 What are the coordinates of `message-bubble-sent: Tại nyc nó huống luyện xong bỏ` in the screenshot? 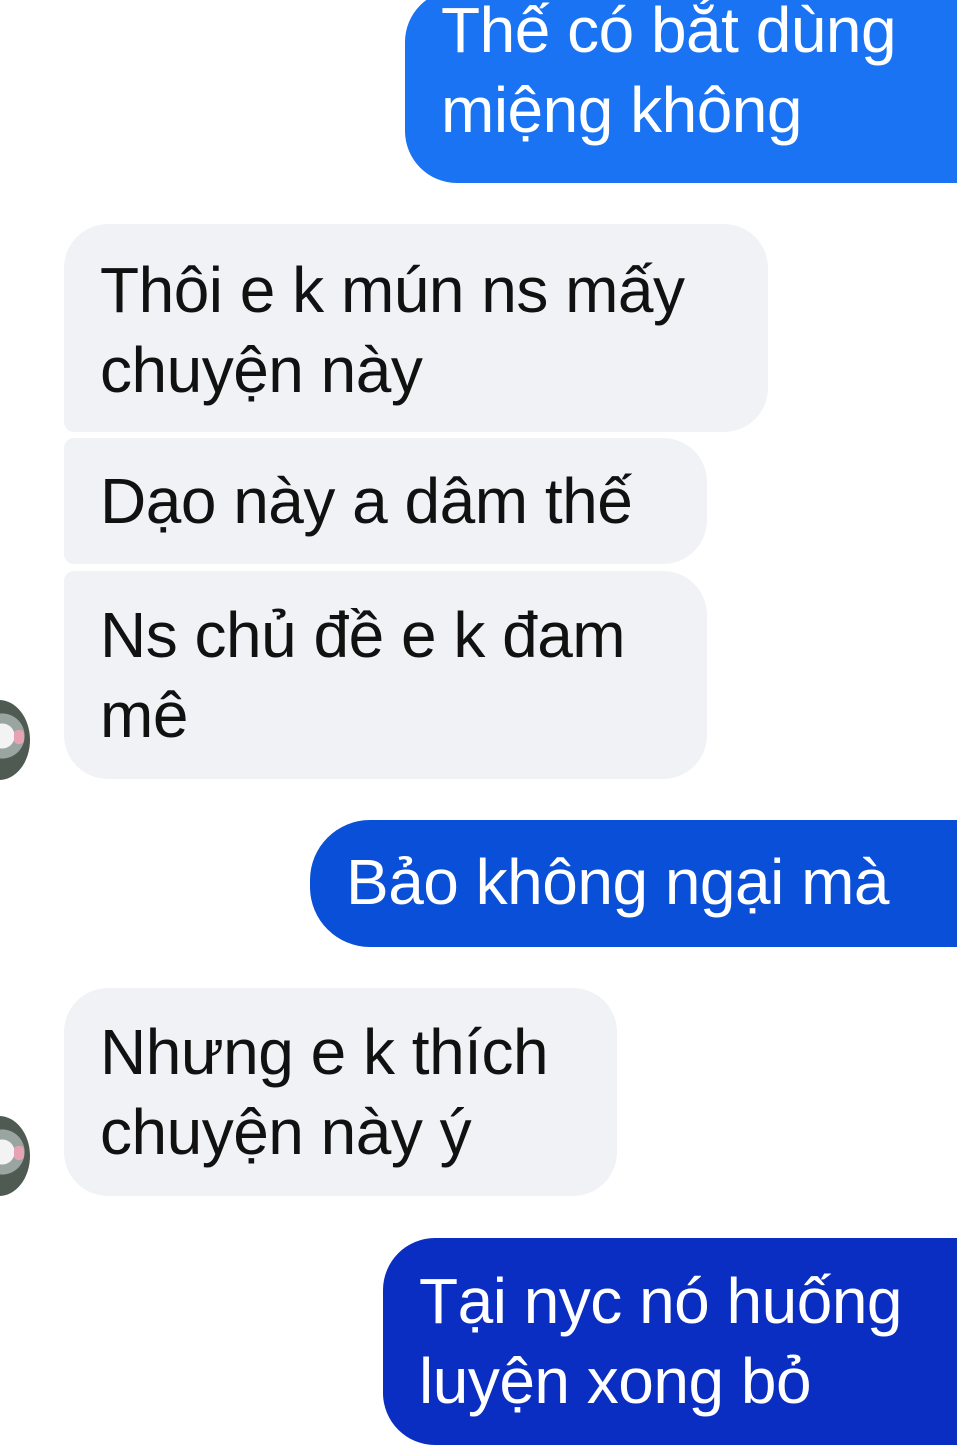 It's located at (670, 1341).